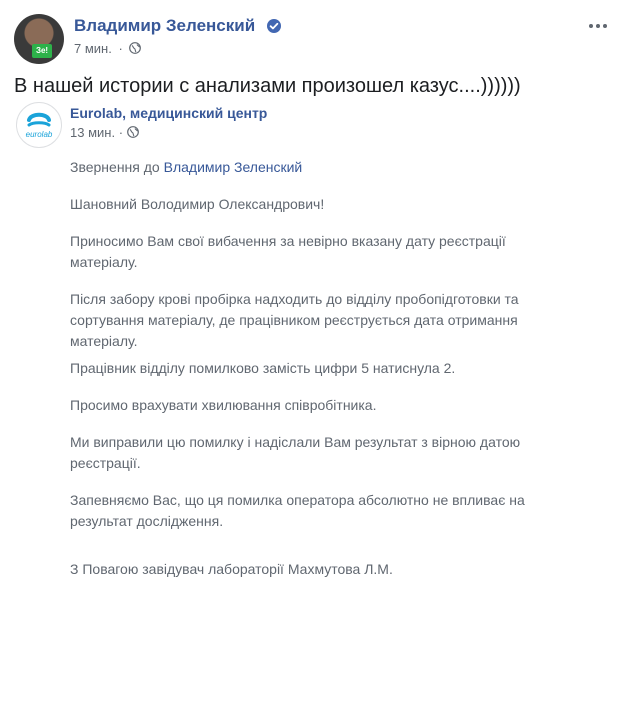  I want to click on post-meta: 7 мин. ·, so click(108, 48).